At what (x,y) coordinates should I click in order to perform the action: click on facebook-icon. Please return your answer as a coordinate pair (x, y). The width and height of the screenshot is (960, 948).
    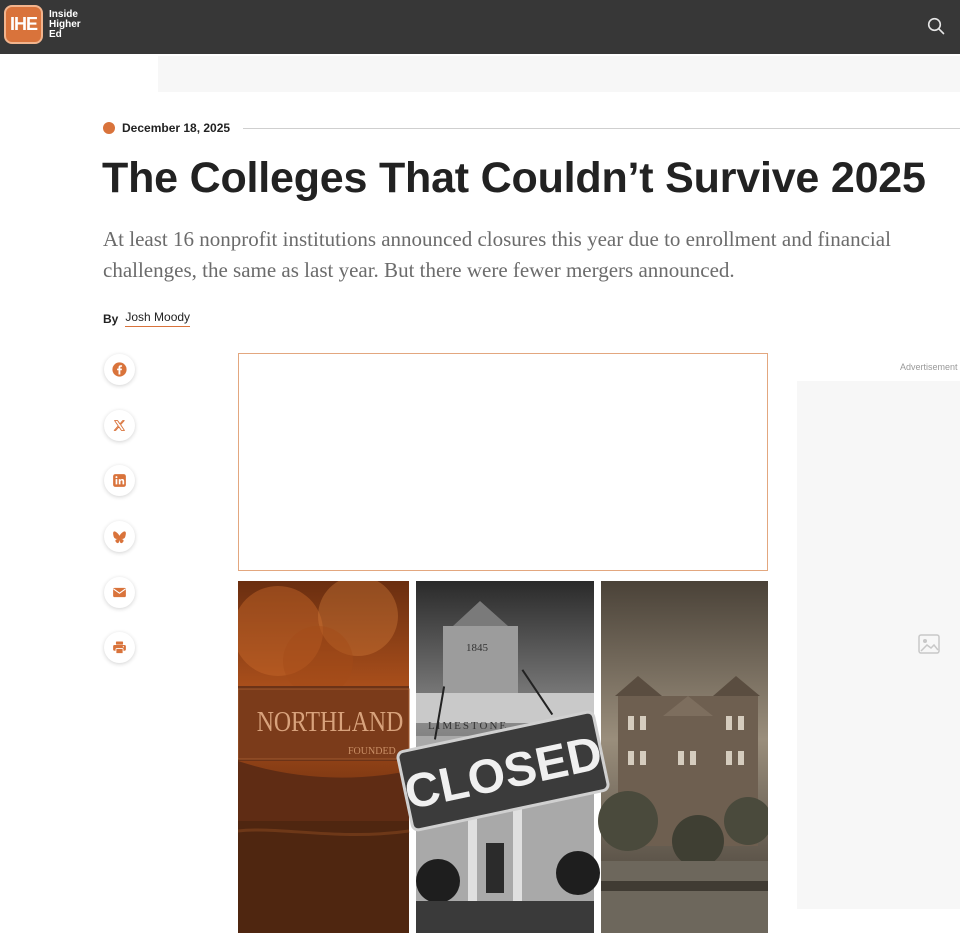
    Looking at the image, I should click on (119, 369).